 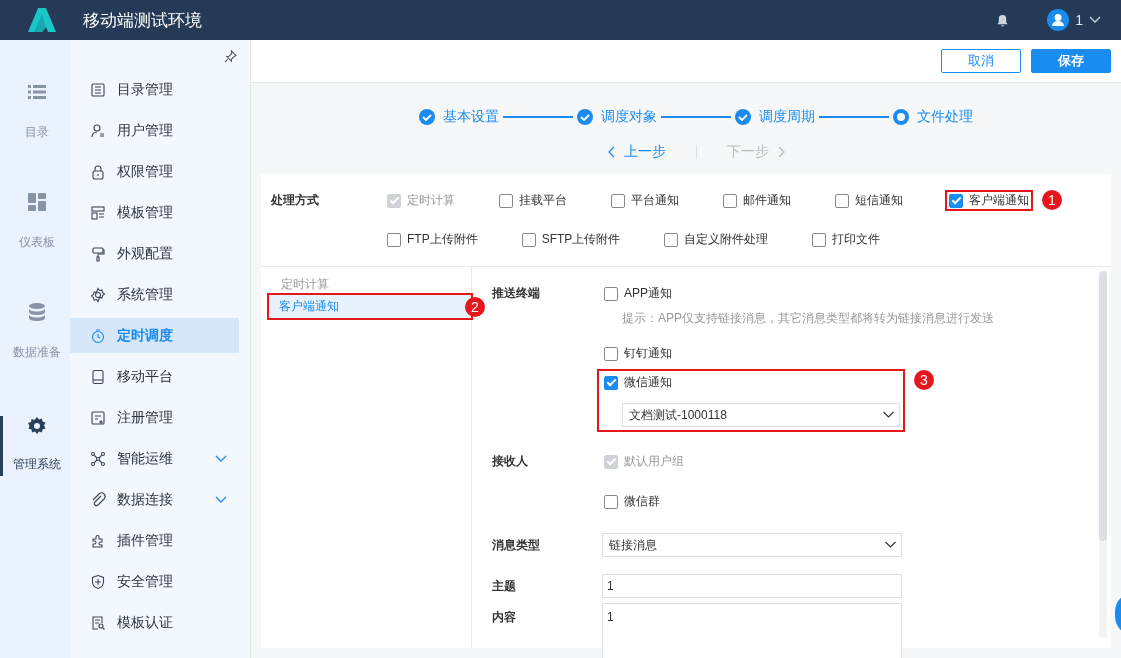 I want to click on content-textarea: 1, so click(x=752, y=630).